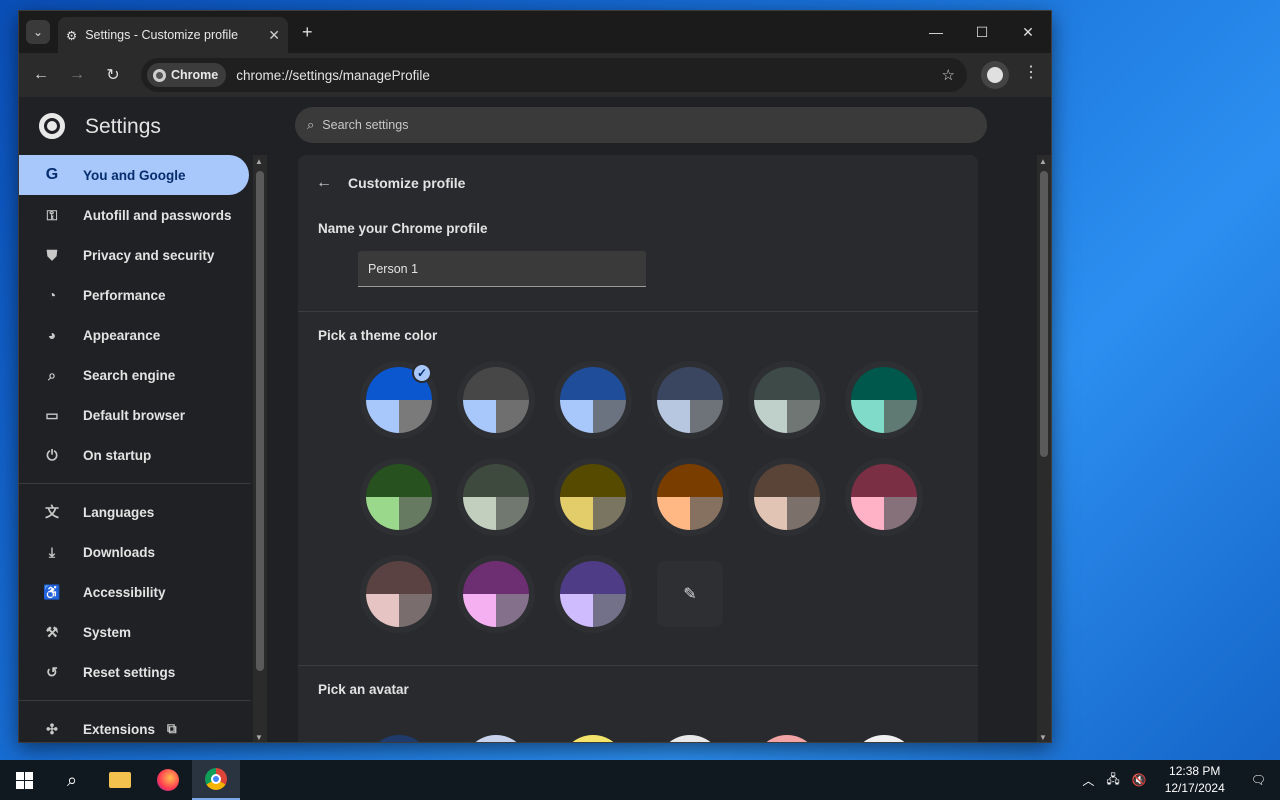  What do you see at coordinates (113, 75) in the screenshot?
I see `reload-icon: ↻` at bounding box center [113, 75].